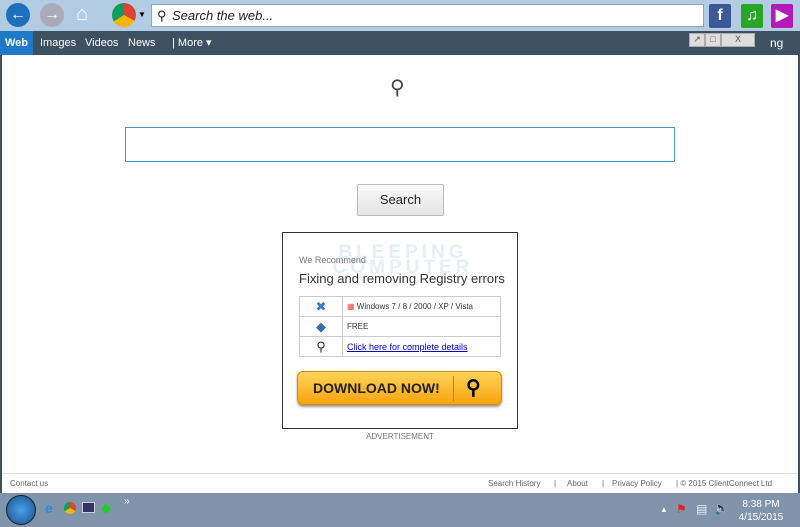  Describe the element at coordinates (124, 15) in the screenshot. I see `chrome-icon` at that location.